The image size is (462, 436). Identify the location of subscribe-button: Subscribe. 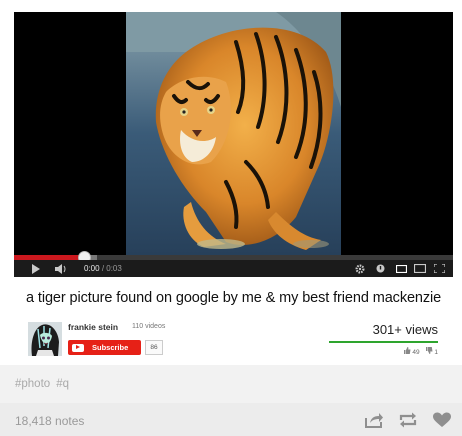
(104, 347).